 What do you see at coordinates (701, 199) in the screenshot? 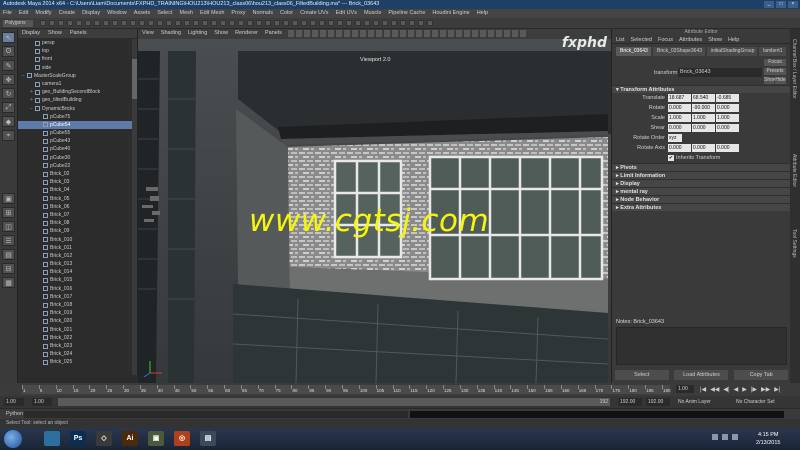
I see `section-node-behavior: ▸ Node Behavior` at bounding box center [701, 199].